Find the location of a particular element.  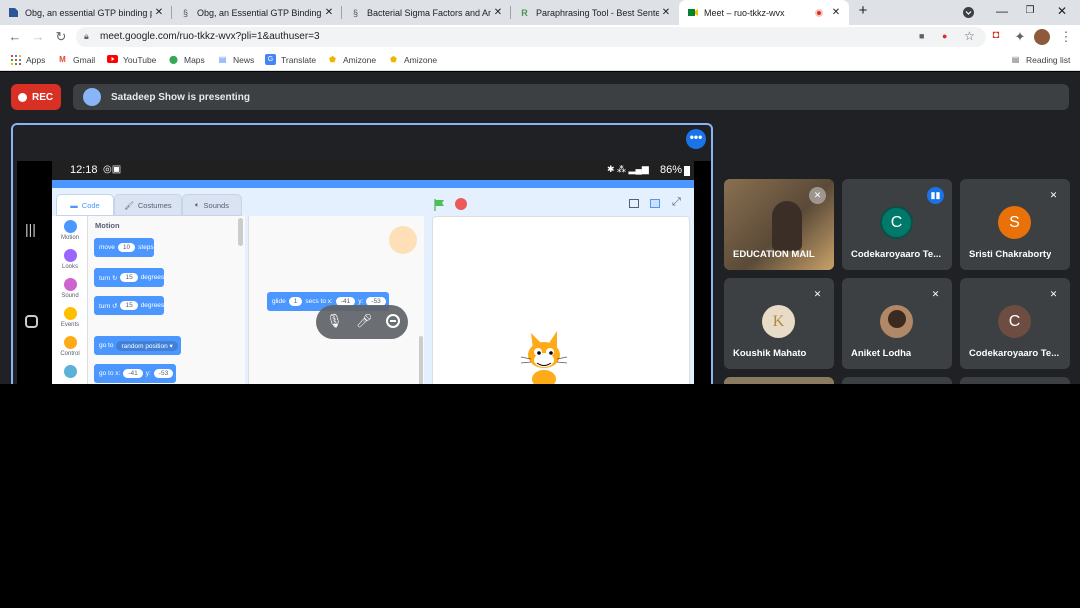

bookmark-gmail: M Gmail is located at coordinates (76, 59).